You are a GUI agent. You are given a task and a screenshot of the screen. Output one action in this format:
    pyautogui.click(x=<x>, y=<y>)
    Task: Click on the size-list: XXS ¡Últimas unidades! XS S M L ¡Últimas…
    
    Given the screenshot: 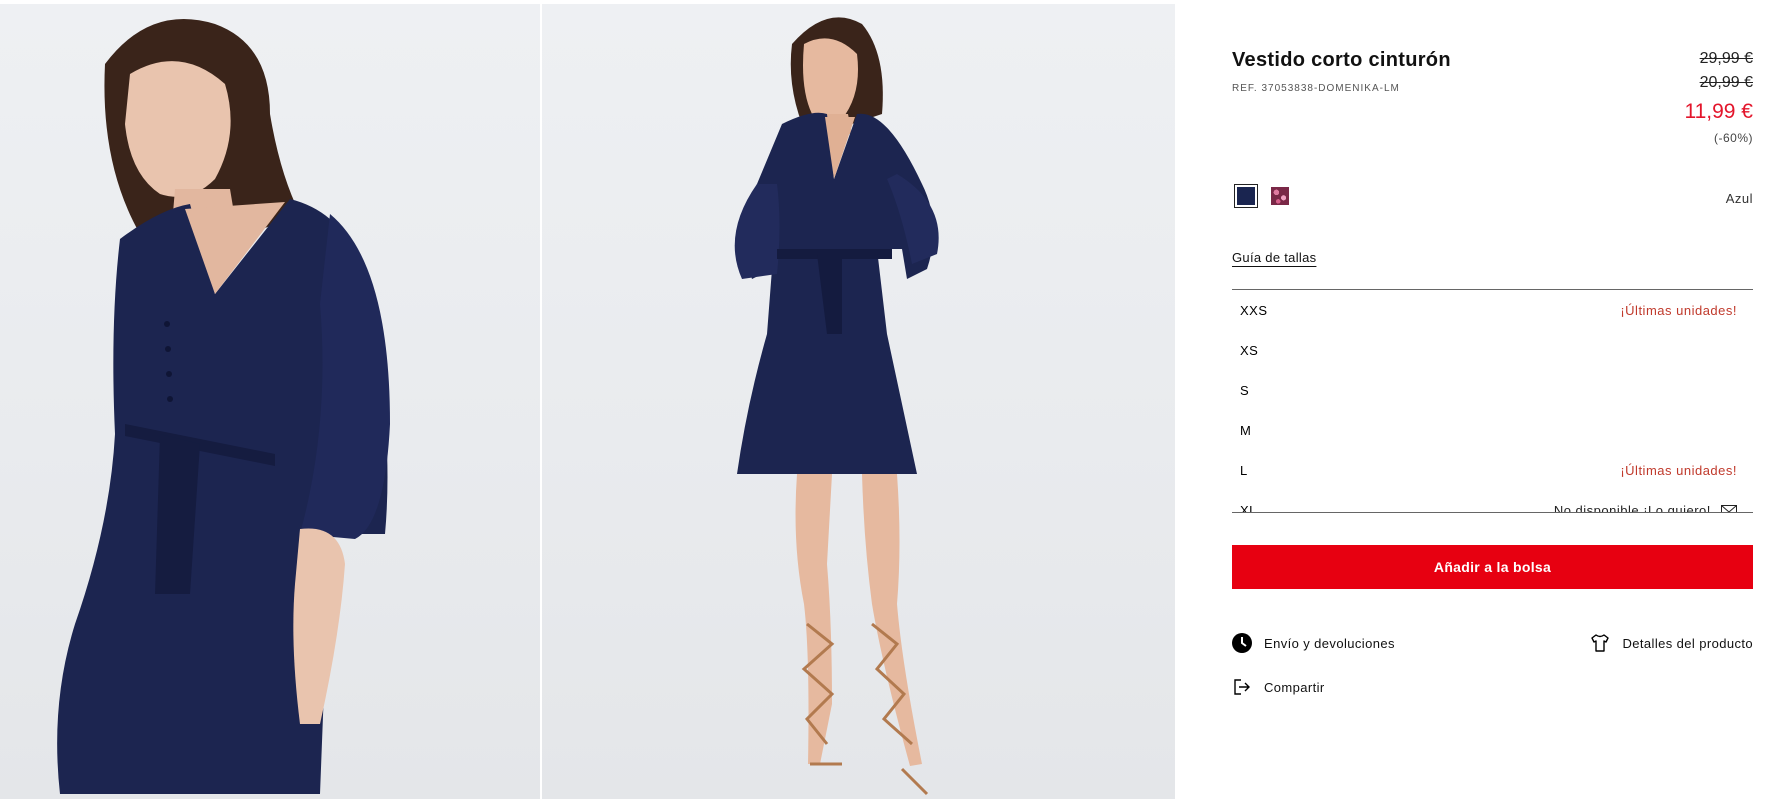 What is the action you would take?
    pyautogui.click(x=1492, y=401)
    